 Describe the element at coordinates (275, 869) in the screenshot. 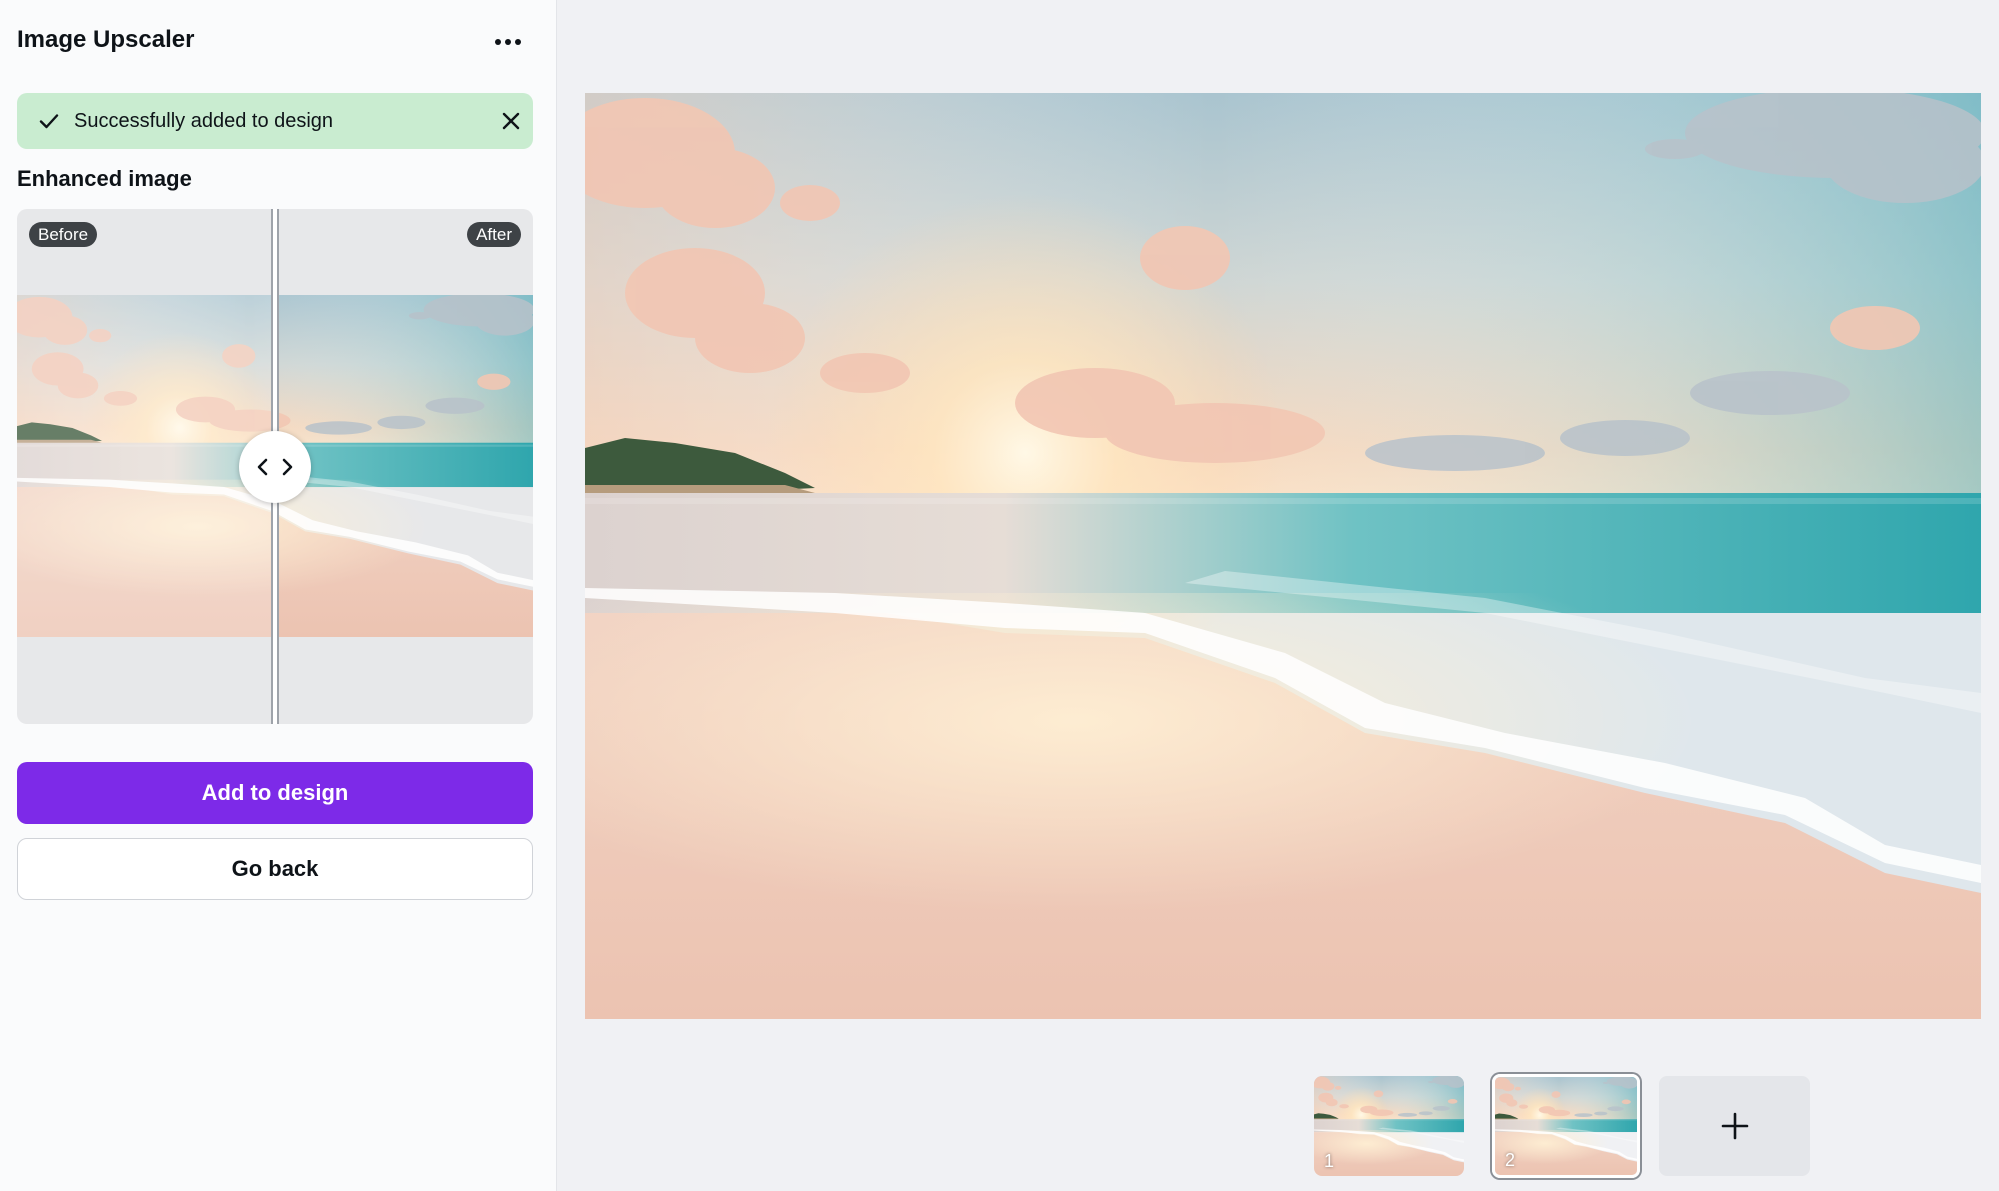

I see `go-back-button: Go back` at that location.